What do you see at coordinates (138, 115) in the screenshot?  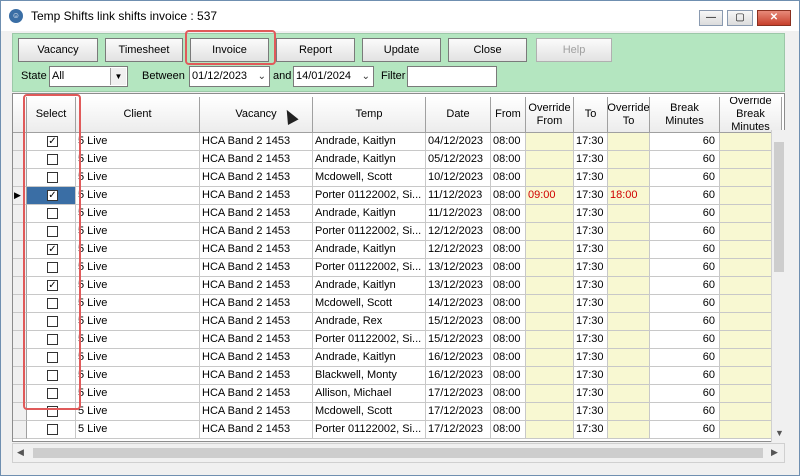 I see `header-client: Client` at bounding box center [138, 115].